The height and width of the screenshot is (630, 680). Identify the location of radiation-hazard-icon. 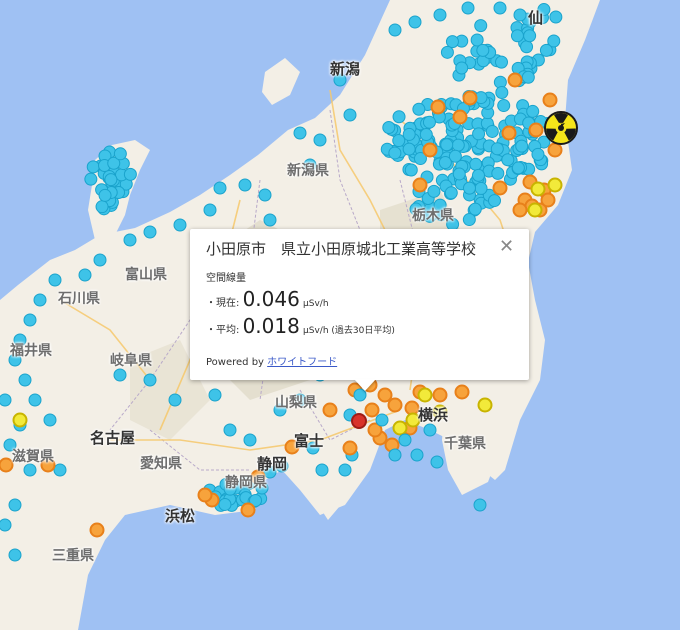
(561, 128).